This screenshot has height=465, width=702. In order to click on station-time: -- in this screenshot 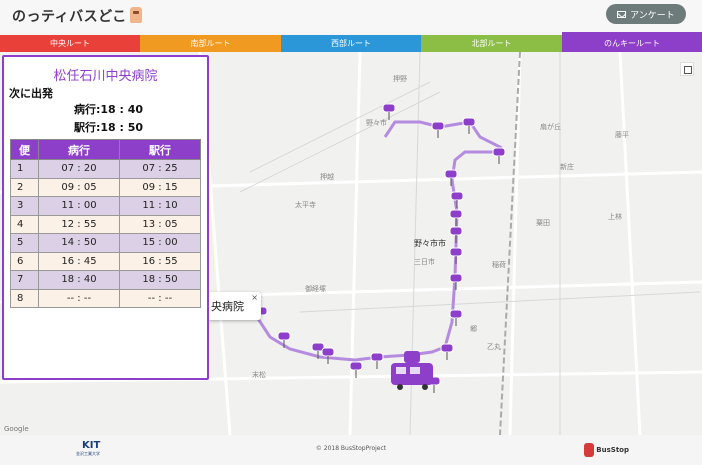, I will do `click(160, 298)`.